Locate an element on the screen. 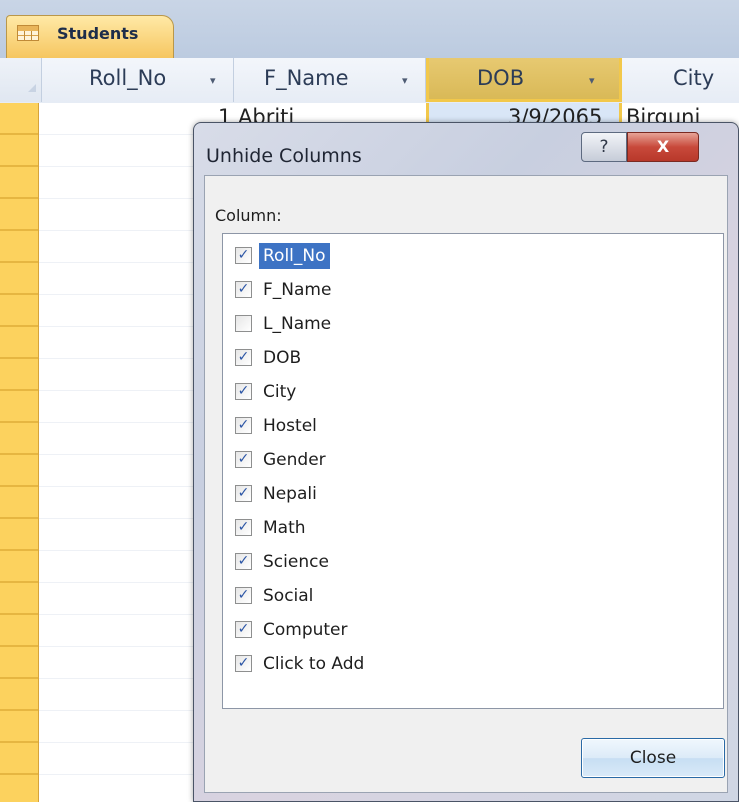  column-header-label: City is located at coordinates (694, 78).